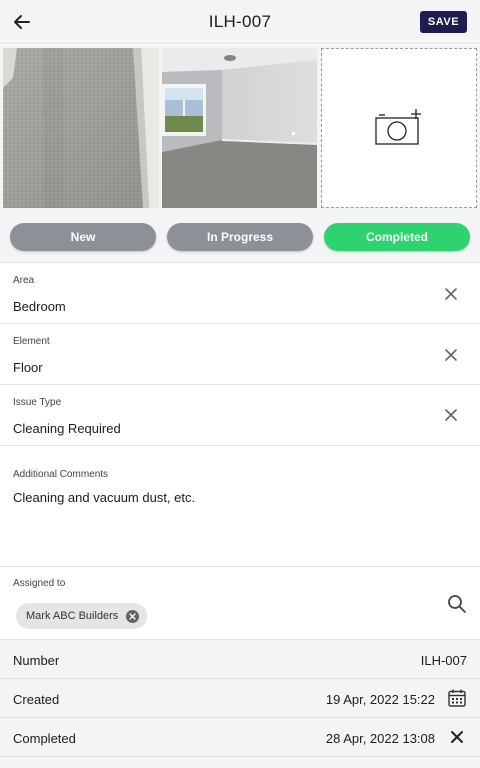  I want to click on assignee-name: Mark ABC Builders, so click(72, 616).